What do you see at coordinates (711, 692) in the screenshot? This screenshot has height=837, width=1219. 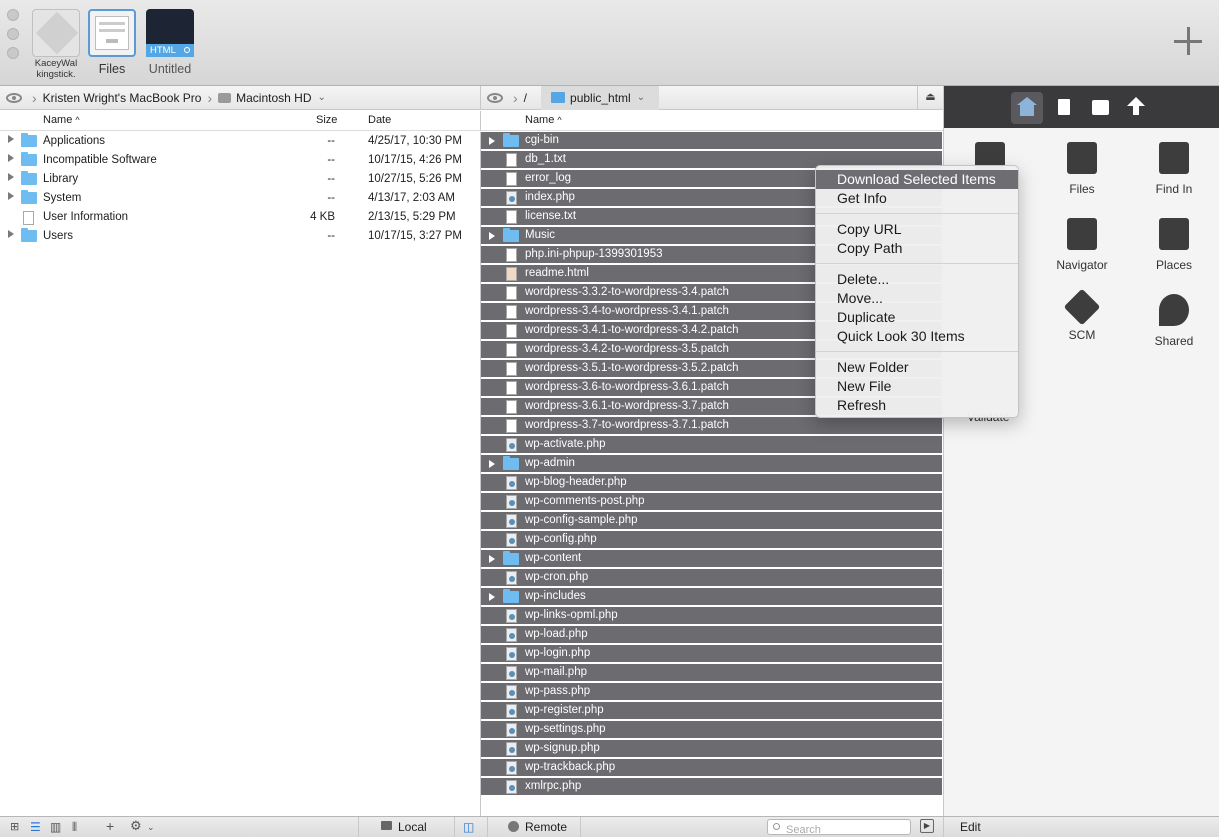 I see `table-row: wp-pass.php` at bounding box center [711, 692].